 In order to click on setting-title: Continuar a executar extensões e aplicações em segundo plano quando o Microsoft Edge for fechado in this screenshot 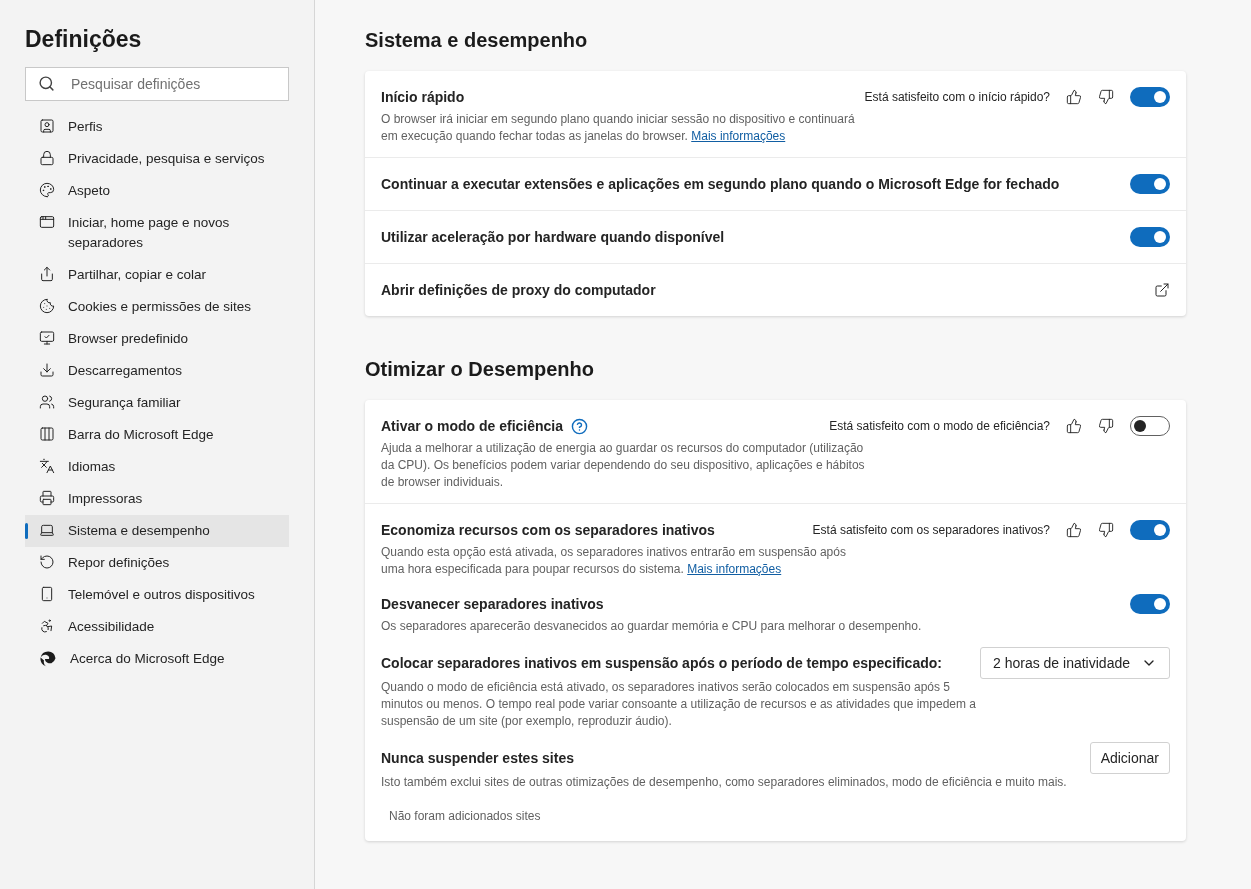, I will do `click(720, 184)`.